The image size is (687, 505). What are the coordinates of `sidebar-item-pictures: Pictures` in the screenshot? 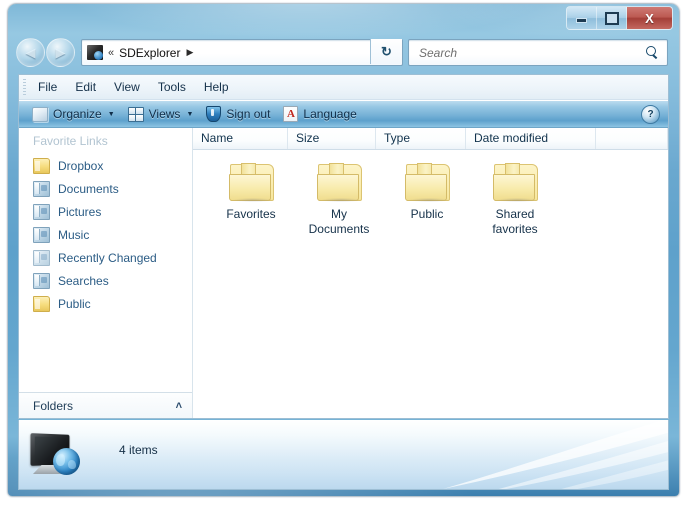 It's located at (105, 211).